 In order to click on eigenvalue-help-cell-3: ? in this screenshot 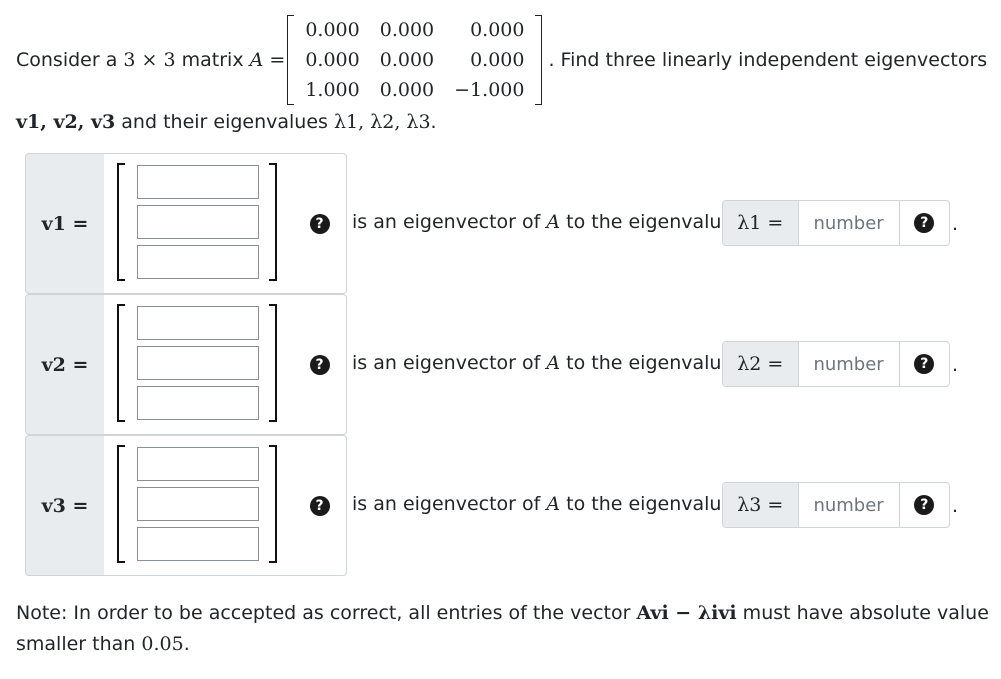, I will do `click(923, 505)`.